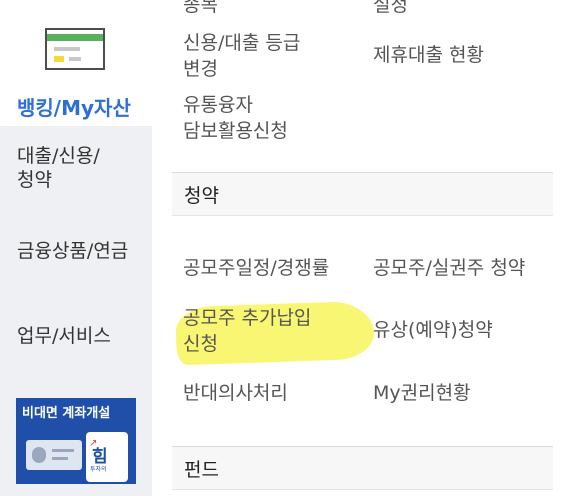 The image size is (576, 496). I want to click on id-card-icon, so click(54, 455).